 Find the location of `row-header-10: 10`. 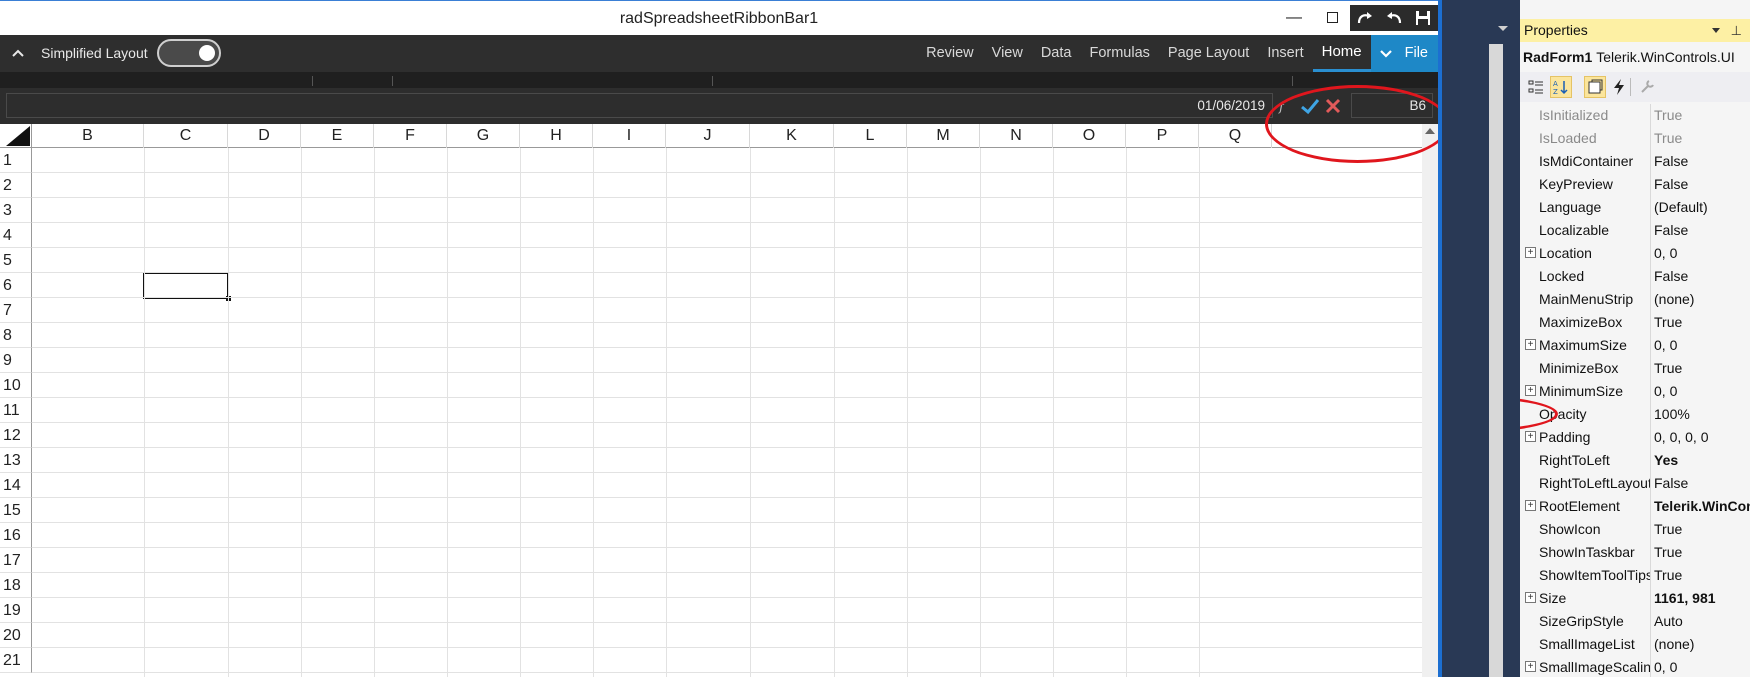

row-header-10: 10 is located at coordinates (16, 385).